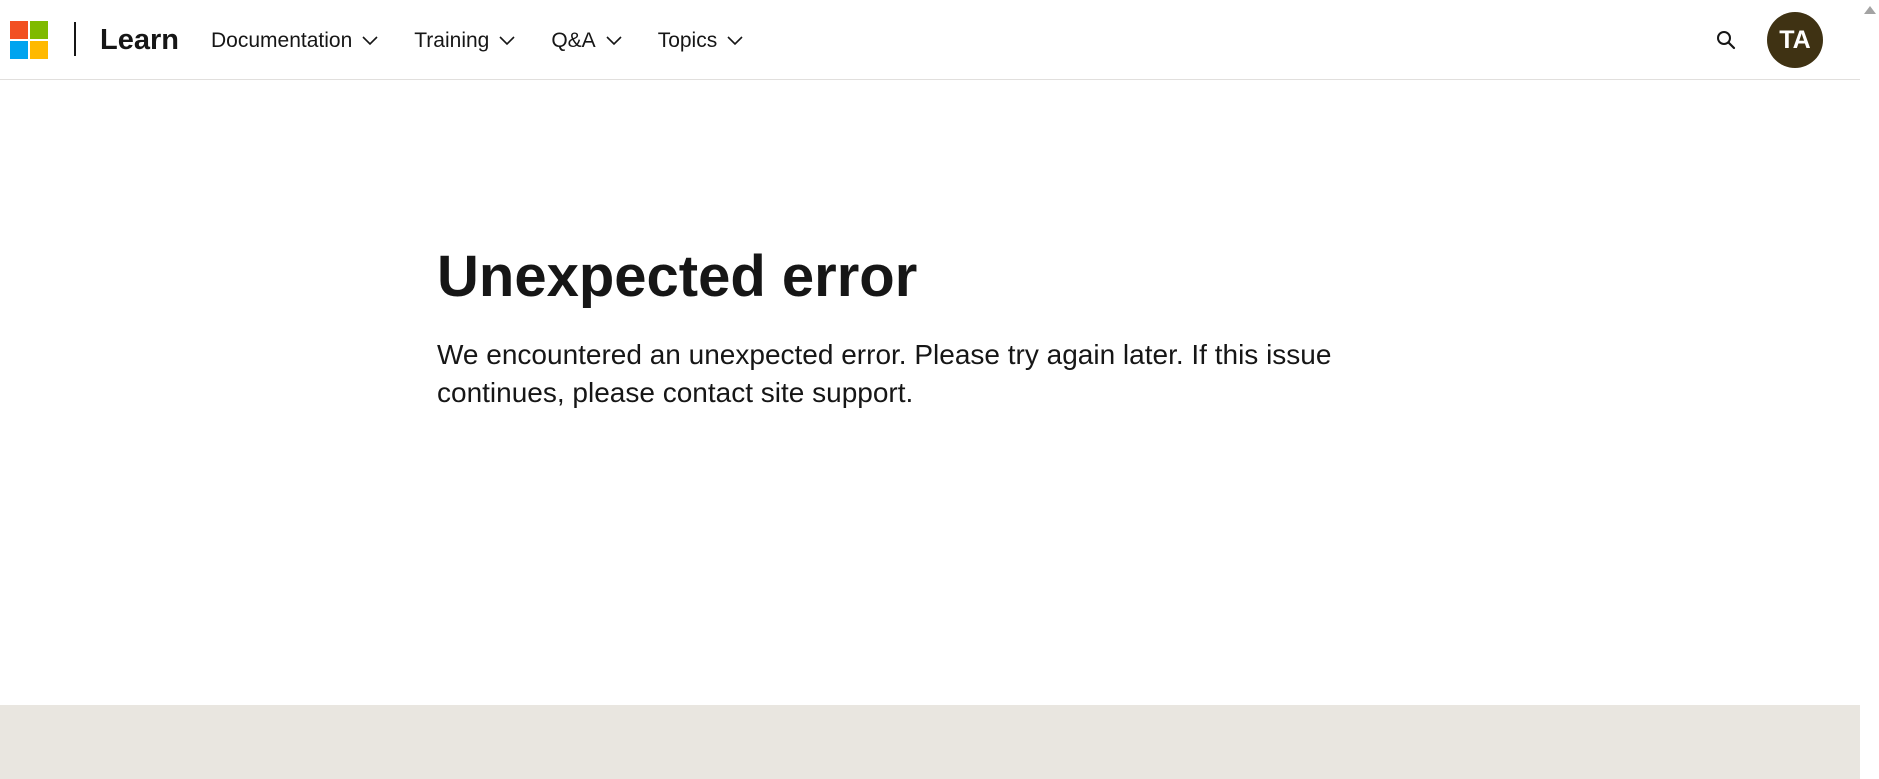  Describe the element at coordinates (930, 40) in the screenshot. I see `site-header: Learn Documentation Training Q&A Topics` at that location.